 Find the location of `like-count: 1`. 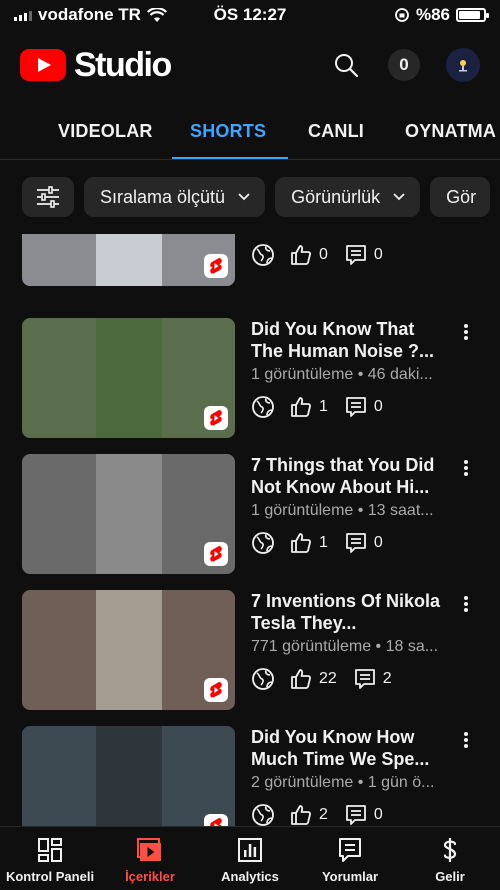

like-count: 1 is located at coordinates (323, 406).